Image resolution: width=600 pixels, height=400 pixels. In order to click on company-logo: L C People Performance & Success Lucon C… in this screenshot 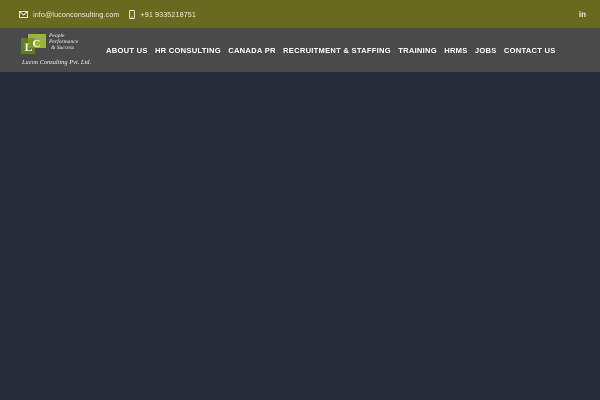, I will do `click(58, 50)`.